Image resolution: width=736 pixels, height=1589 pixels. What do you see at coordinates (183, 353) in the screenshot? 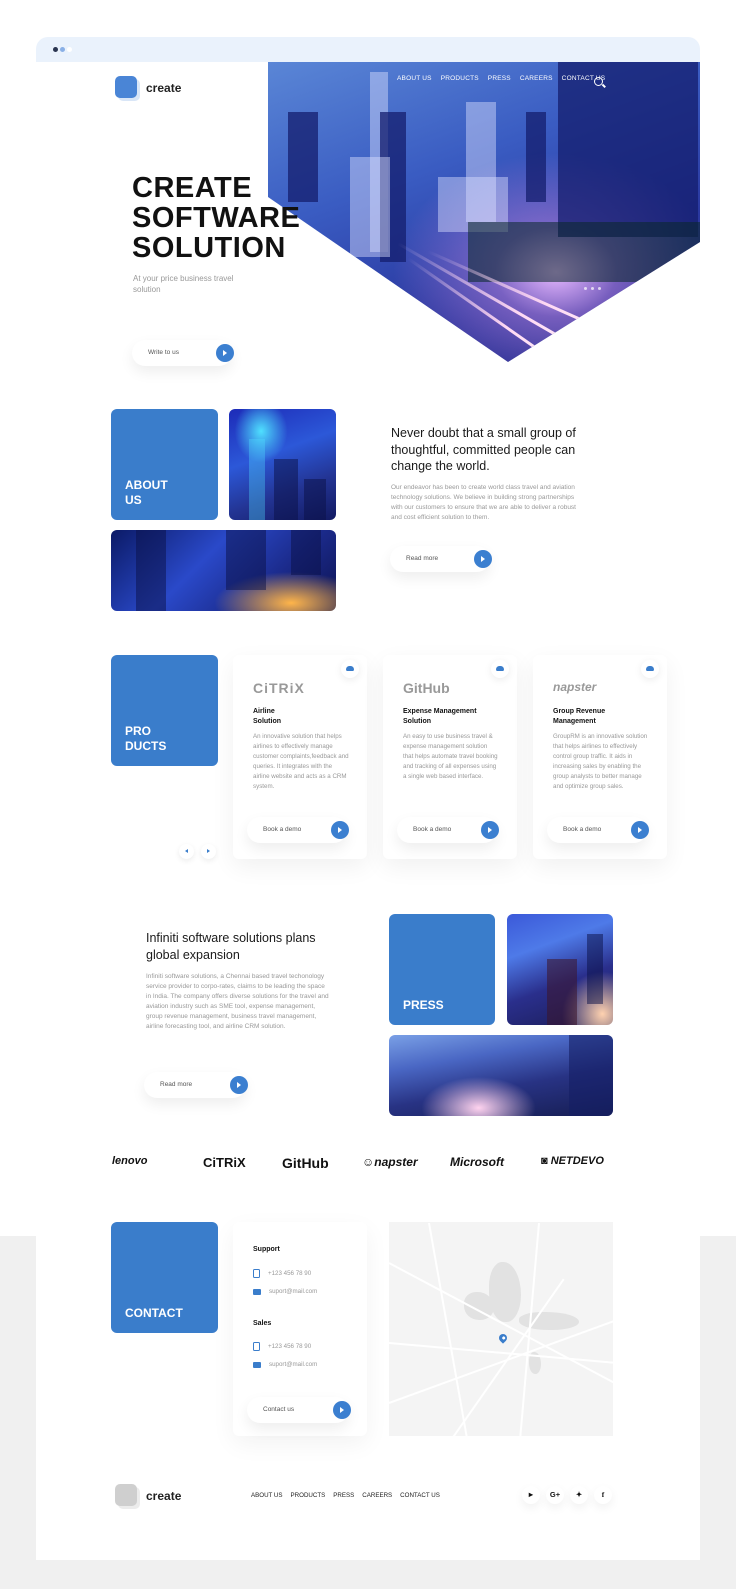
I see `write-to-us-button: Write to us` at bounding box center [183, 353].